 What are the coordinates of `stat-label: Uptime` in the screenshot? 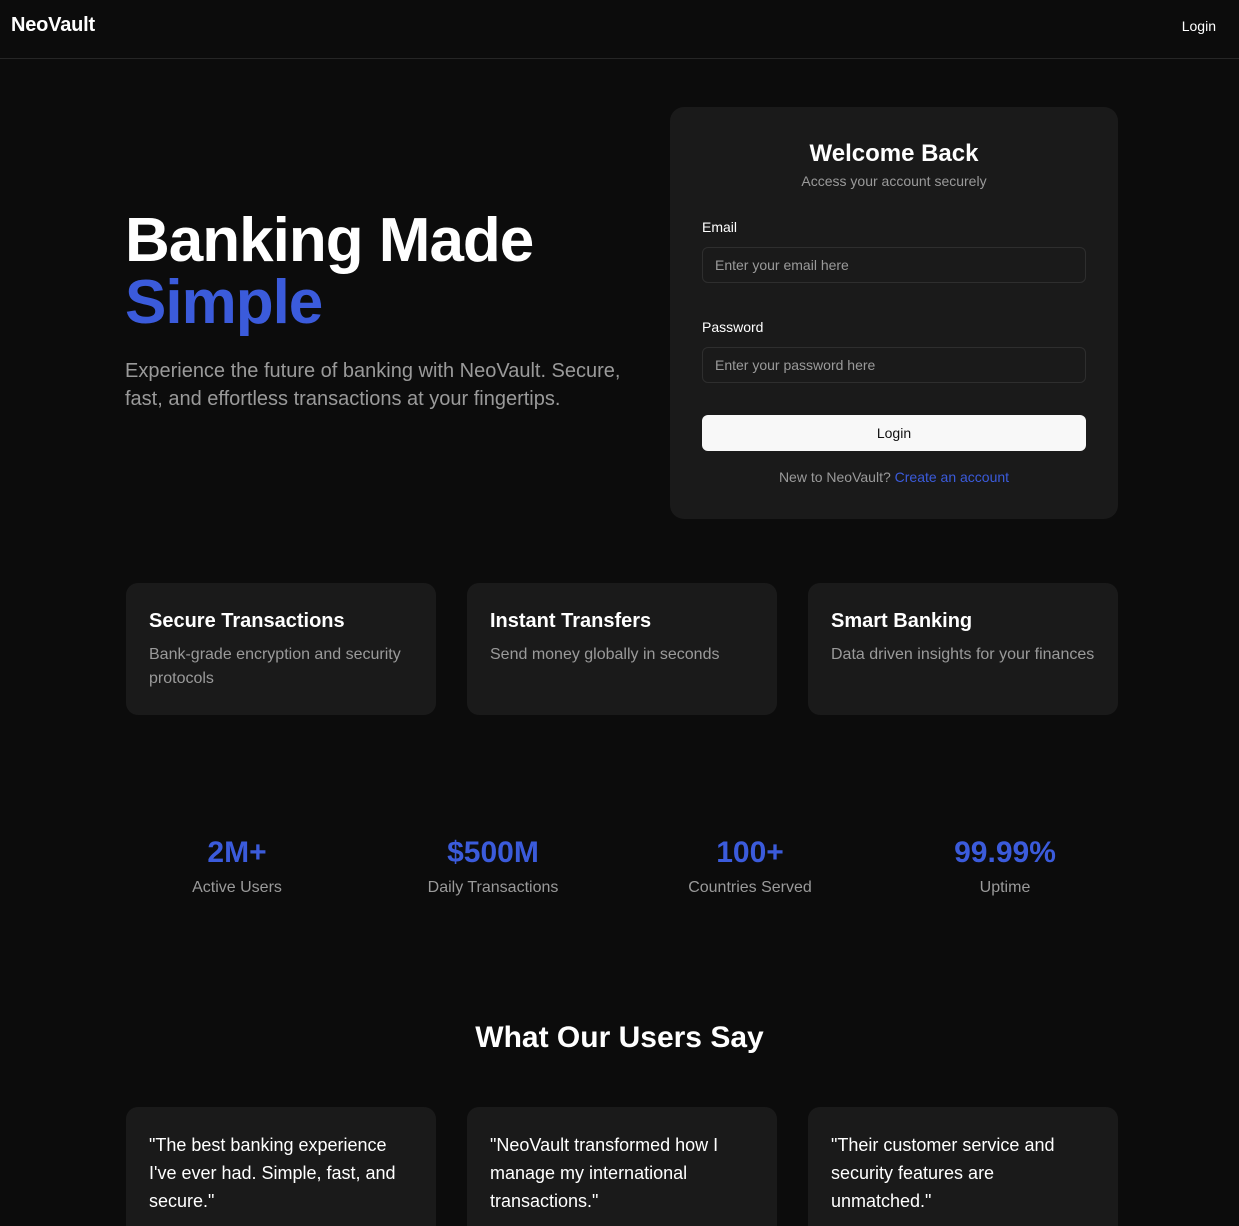 It's located at (1005, 887).